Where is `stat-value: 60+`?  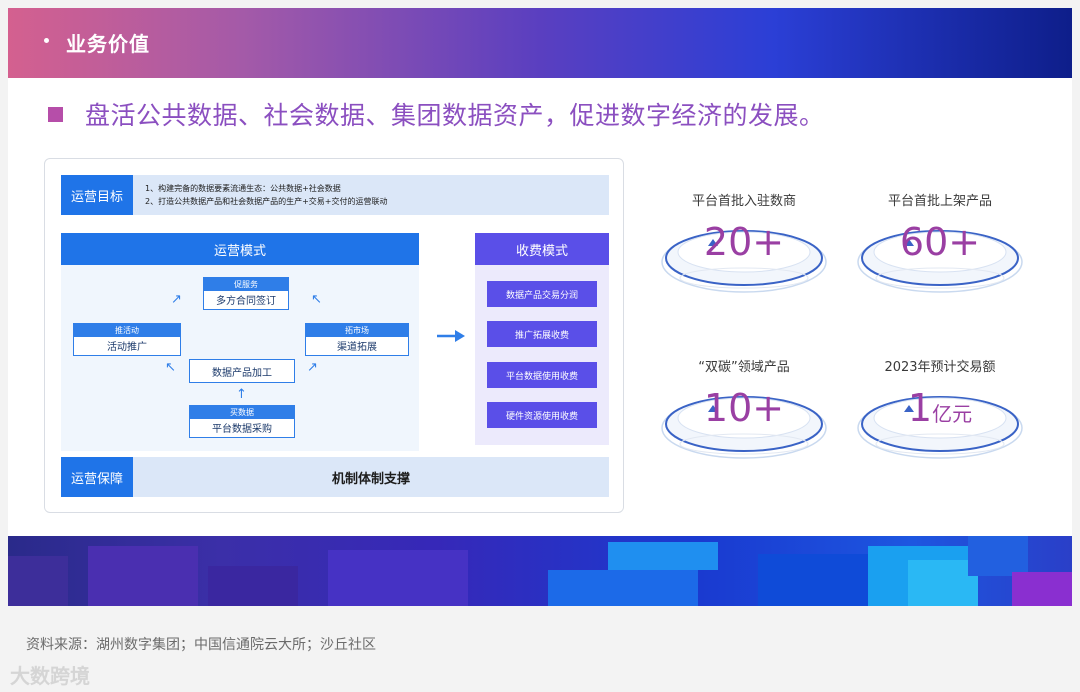
stat-value: 60+ is located at coordinates (940, 242).